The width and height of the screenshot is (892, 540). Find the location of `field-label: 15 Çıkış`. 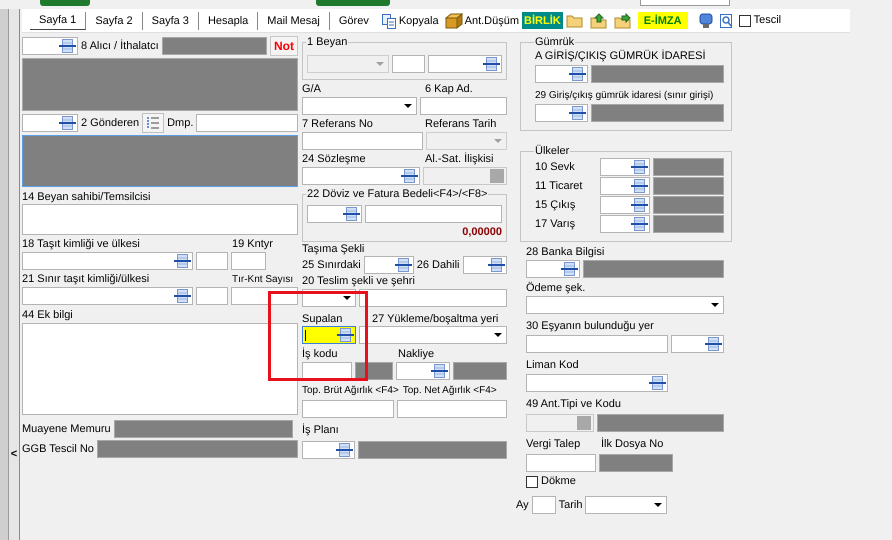

field-label: 15 Çıkış is located at coordinates (555, 205).